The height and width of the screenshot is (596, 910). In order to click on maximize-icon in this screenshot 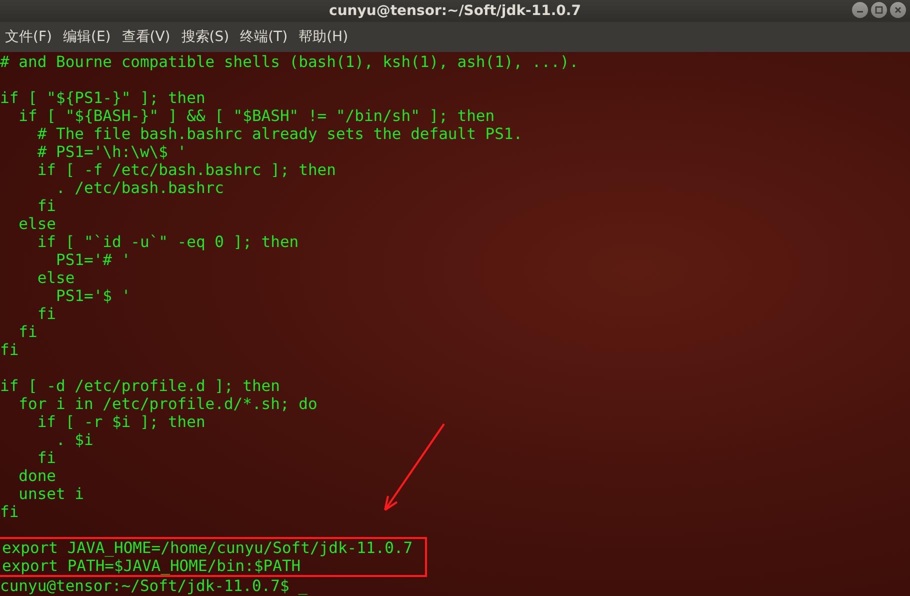, I will do `click(879, 10)`.